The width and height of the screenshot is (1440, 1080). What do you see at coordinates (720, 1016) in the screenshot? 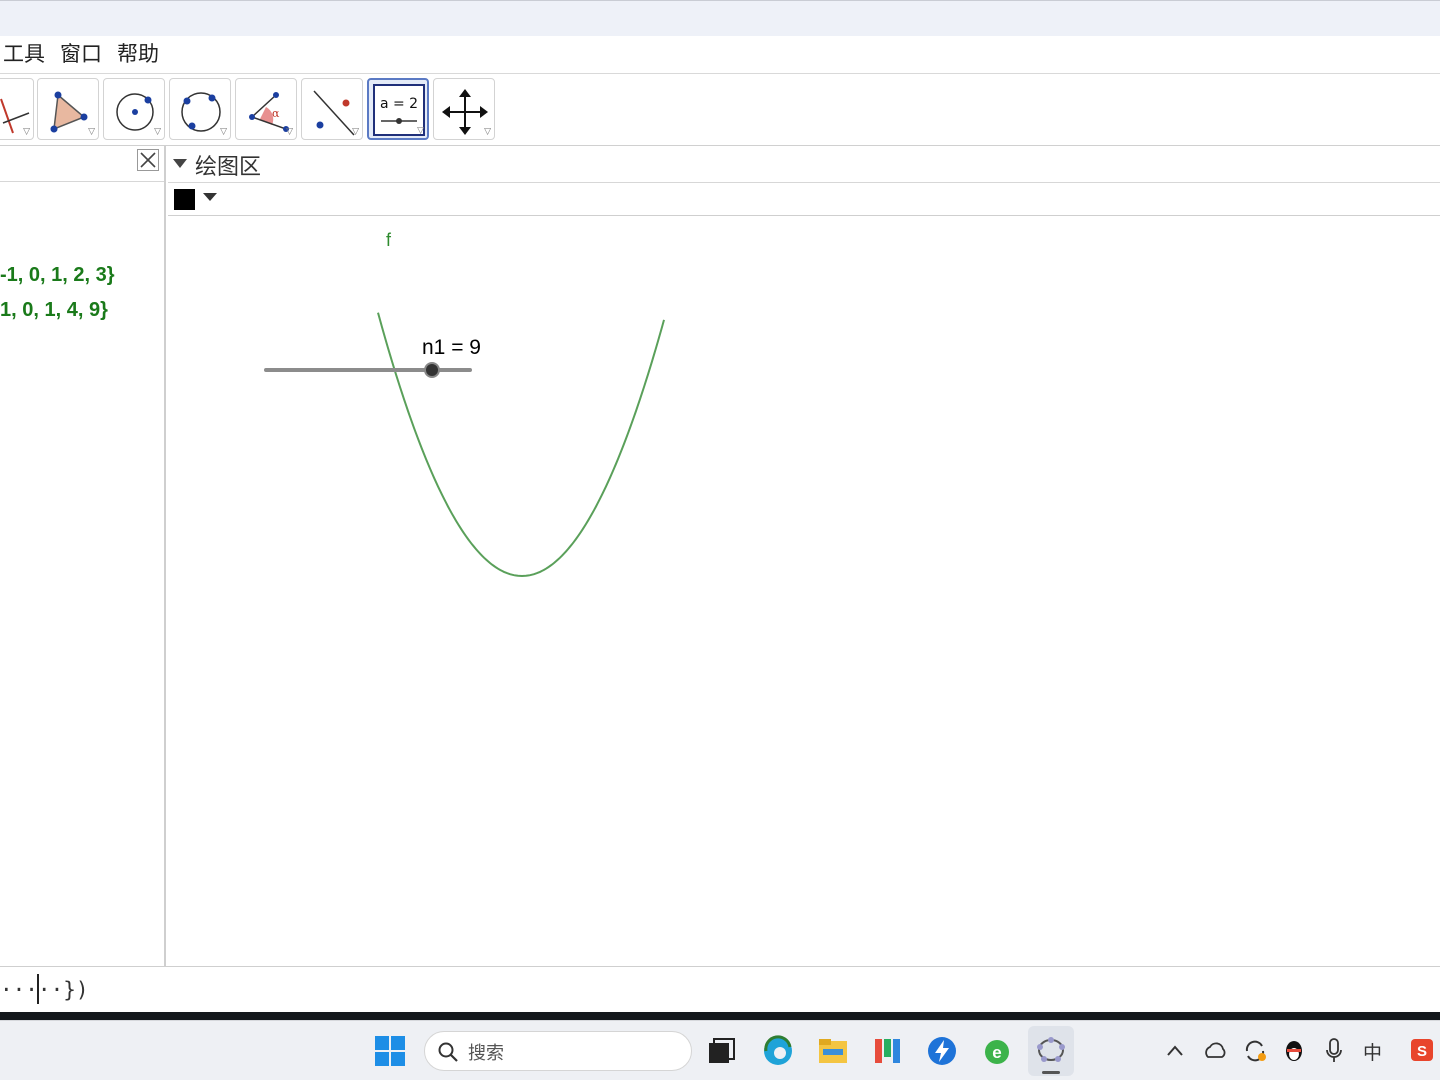
I see `desktop-wallpaper-strip` at bounding box center [720, 1016].